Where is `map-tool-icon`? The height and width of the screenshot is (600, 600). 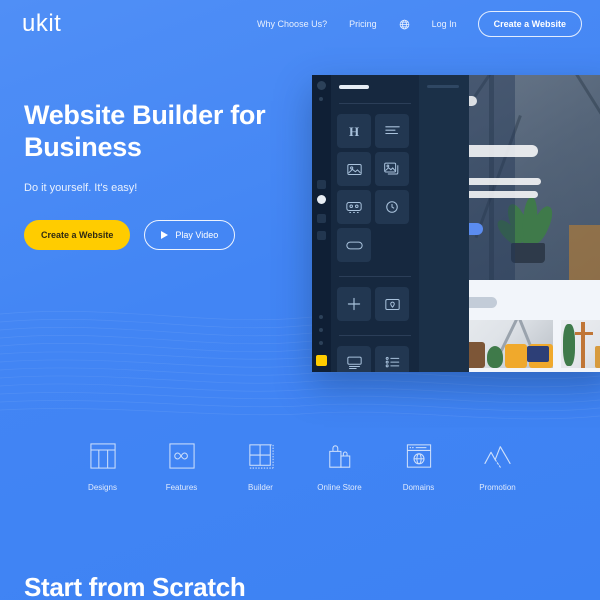 map-tool-icon is located at coordinates (392, 304).